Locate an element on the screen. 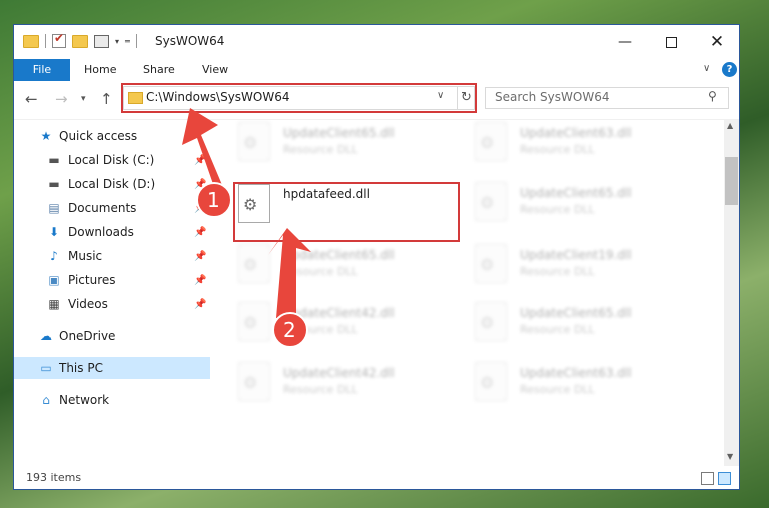  tiles-view-icon is located at coordinates (724, 478).